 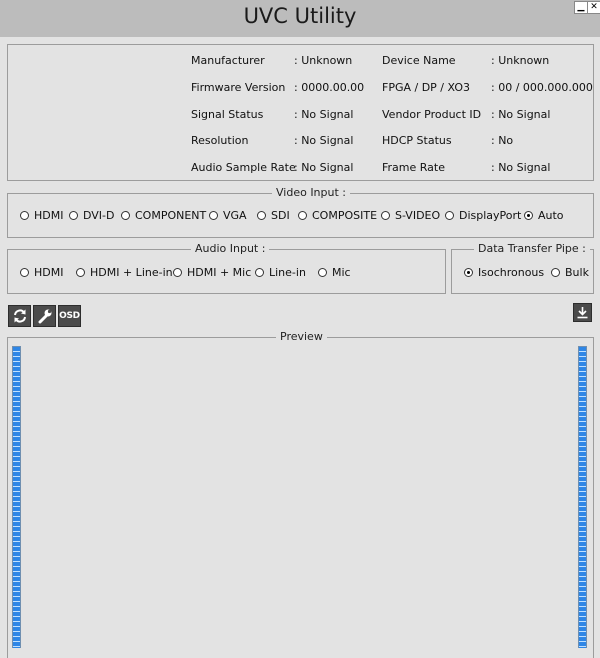 I want to click on download-icon, so click(x=582, y=313).